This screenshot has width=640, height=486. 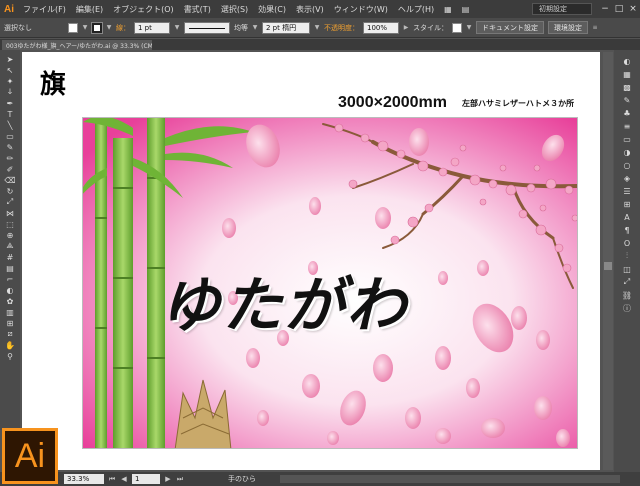 I want to click on artboard-title: 旗, so click(x=53, y=85).